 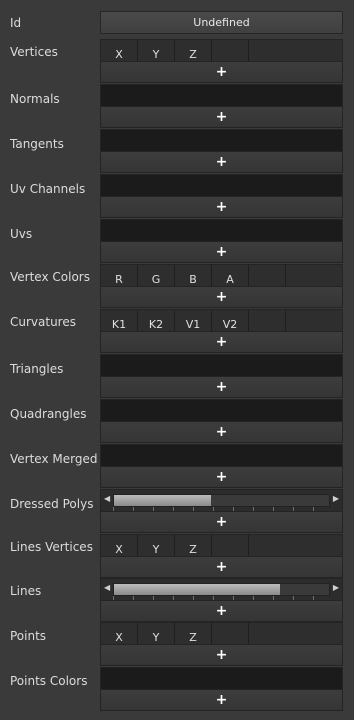 I want to click on add-lines-vertices-button: +, so click(x=221, y=567).